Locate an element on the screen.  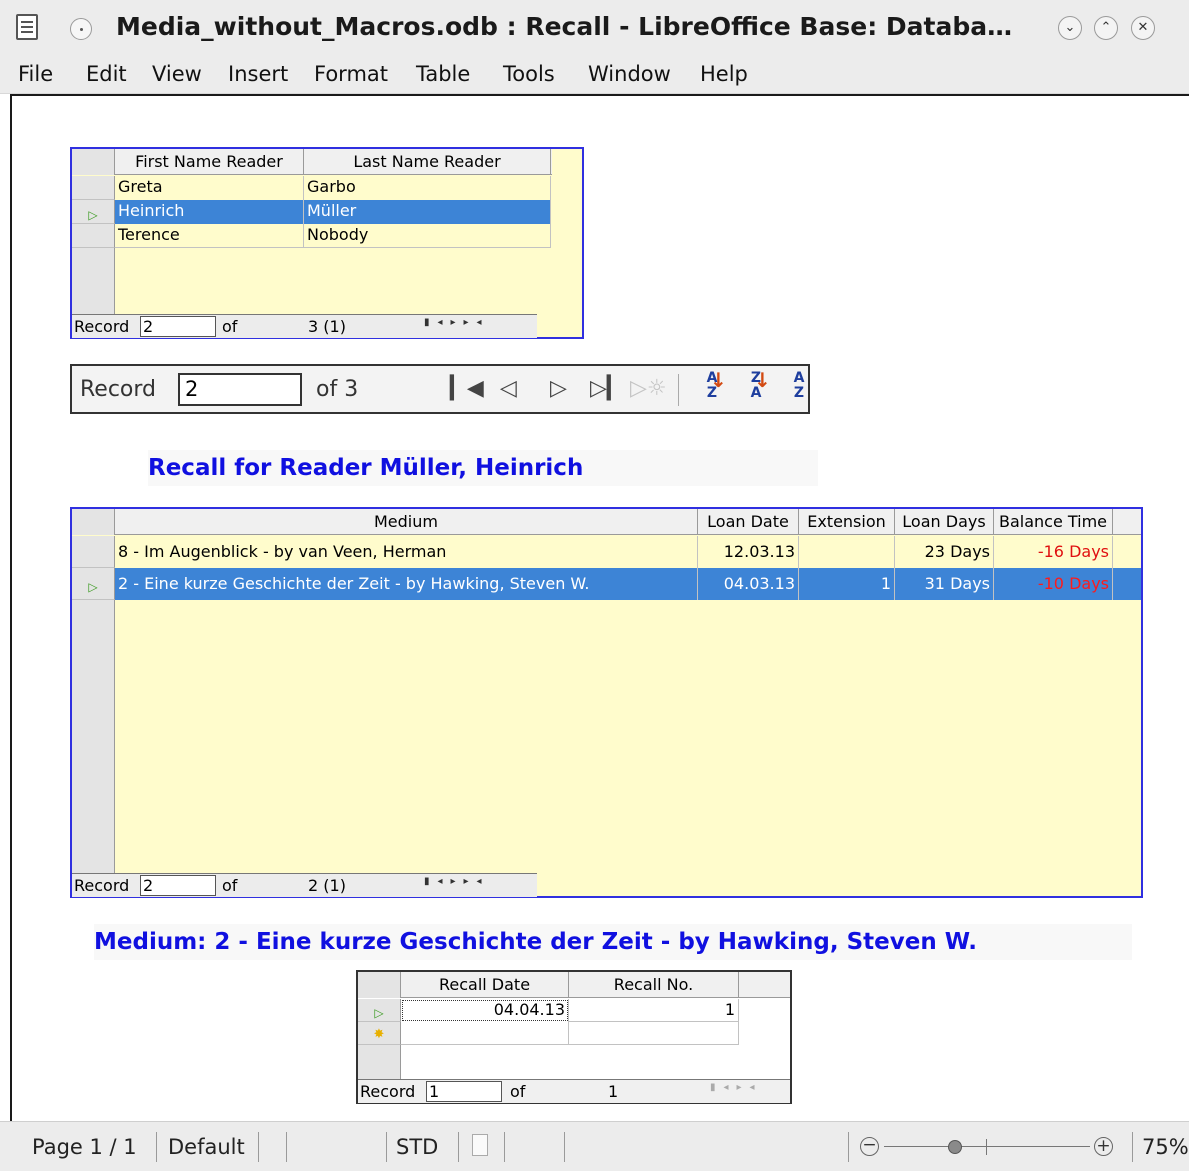
column-header-loan-date: Loan Date is located at coordinates (748, 522).